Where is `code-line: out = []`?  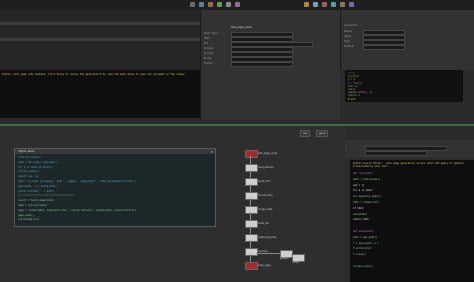 code-line: out = [] is located at coordinates (359, 185).